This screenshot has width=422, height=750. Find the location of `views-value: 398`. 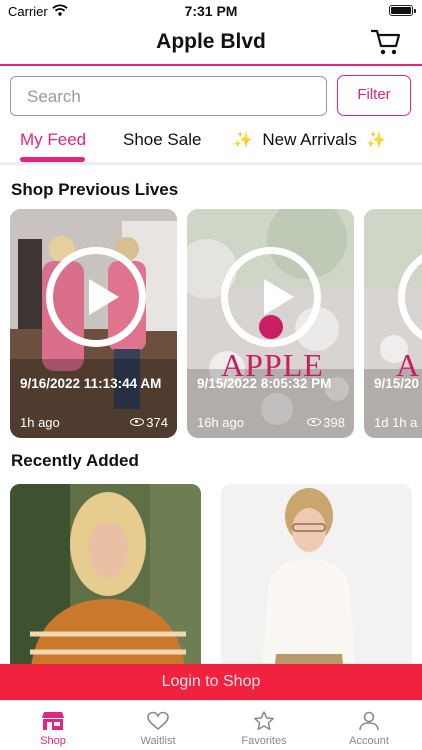

views-value: 398 is located at coordinates (334, 422).